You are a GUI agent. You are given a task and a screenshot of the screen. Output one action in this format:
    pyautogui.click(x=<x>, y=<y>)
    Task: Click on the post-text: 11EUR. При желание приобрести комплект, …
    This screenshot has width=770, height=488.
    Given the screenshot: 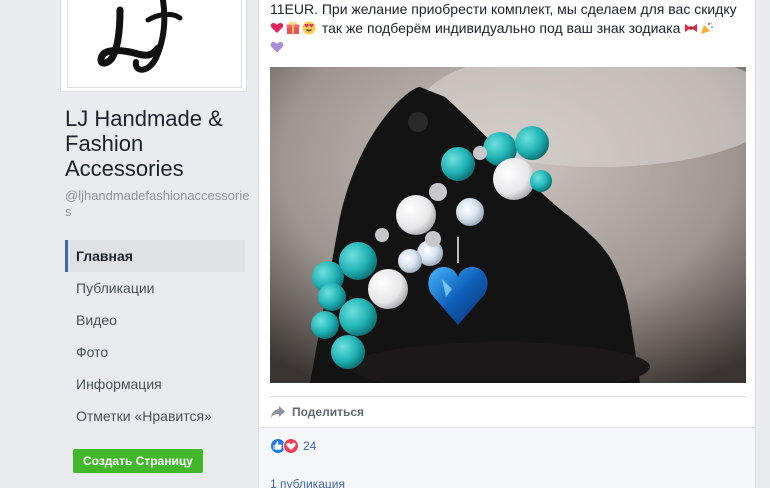 What is the action you would take?
    pyautogui.click(x=510, y=28)
    